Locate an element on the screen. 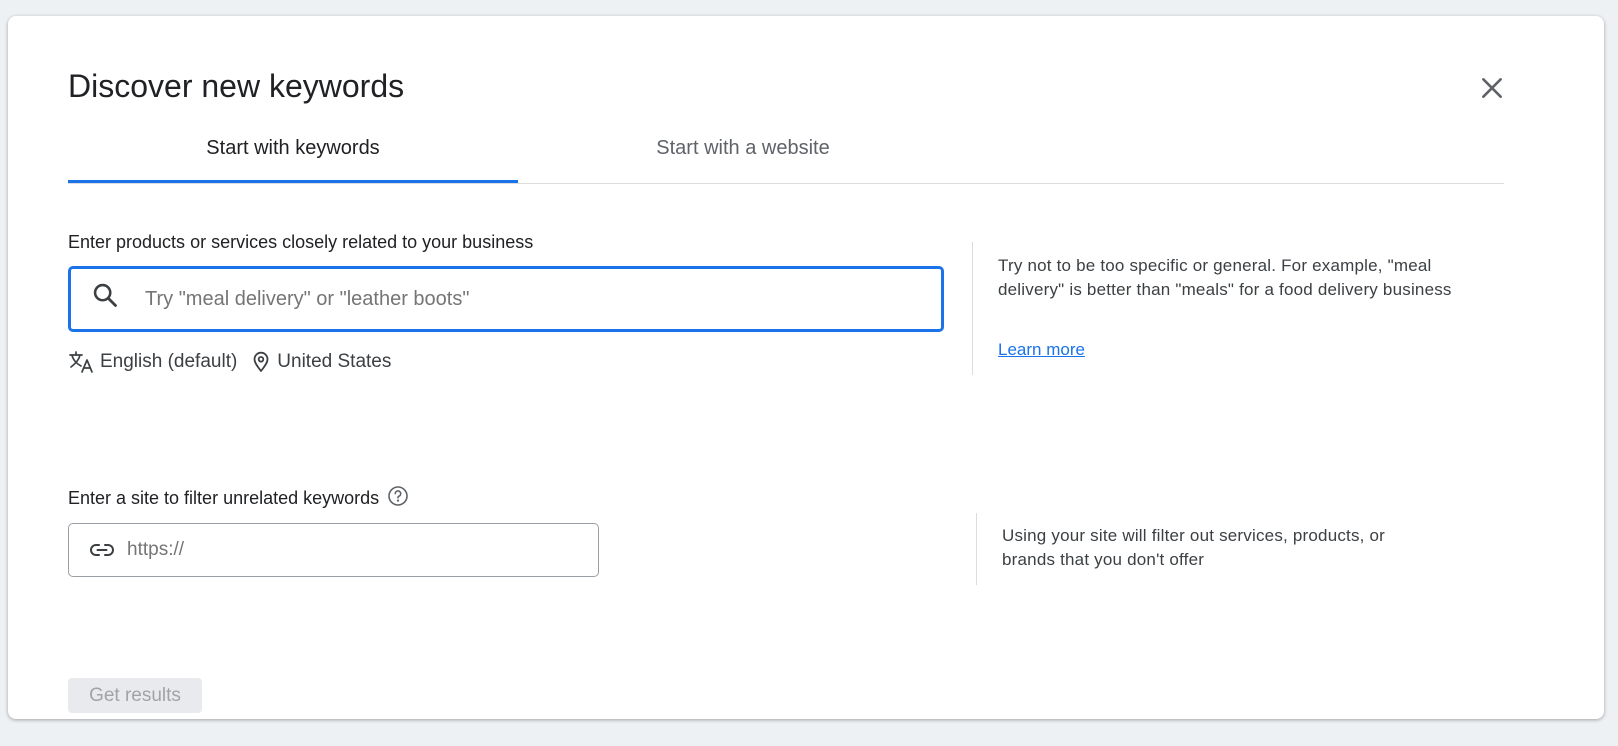 The height and width of the screenshot is (746, 1618). language-selector: English (default) is located at coordinates (152, 362).